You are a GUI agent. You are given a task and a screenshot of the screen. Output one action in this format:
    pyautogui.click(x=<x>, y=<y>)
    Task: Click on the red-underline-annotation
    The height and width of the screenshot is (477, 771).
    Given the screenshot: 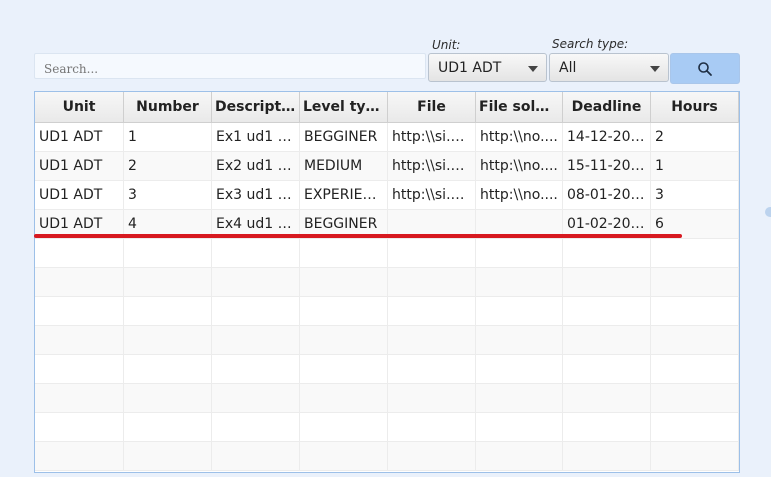 What is the action you would take?
    pyautogui.click(x=358, y=236)
    